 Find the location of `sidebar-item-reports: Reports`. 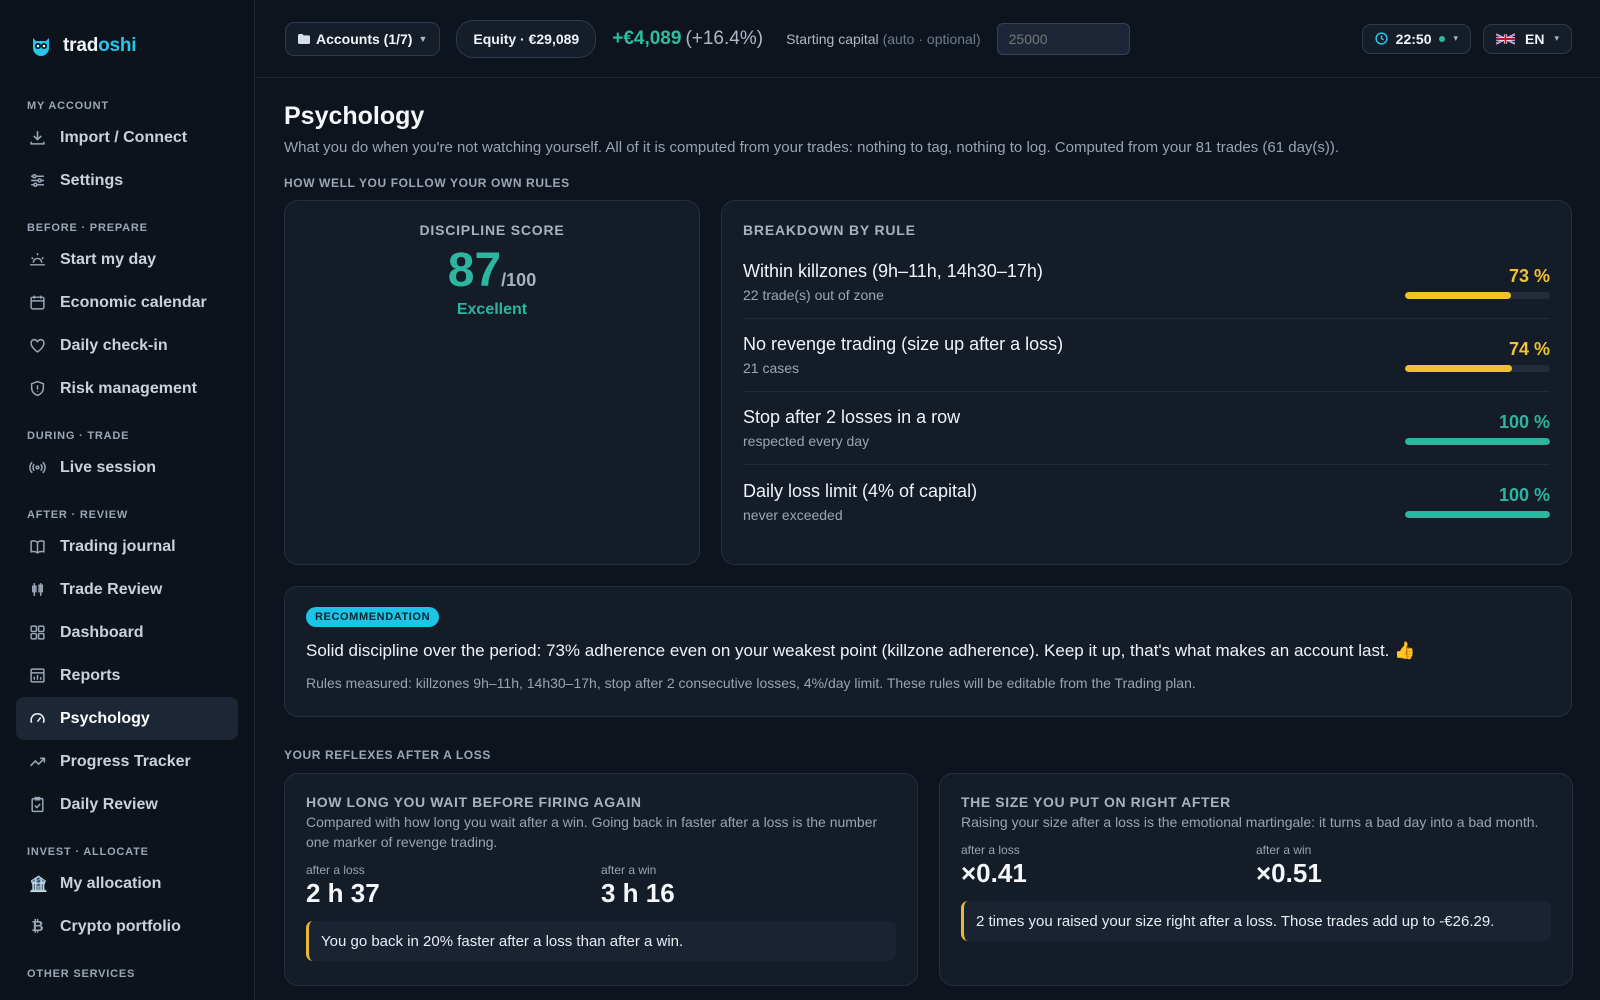

sidebar-item-reports: Reports is located at coordinates (127, 675).